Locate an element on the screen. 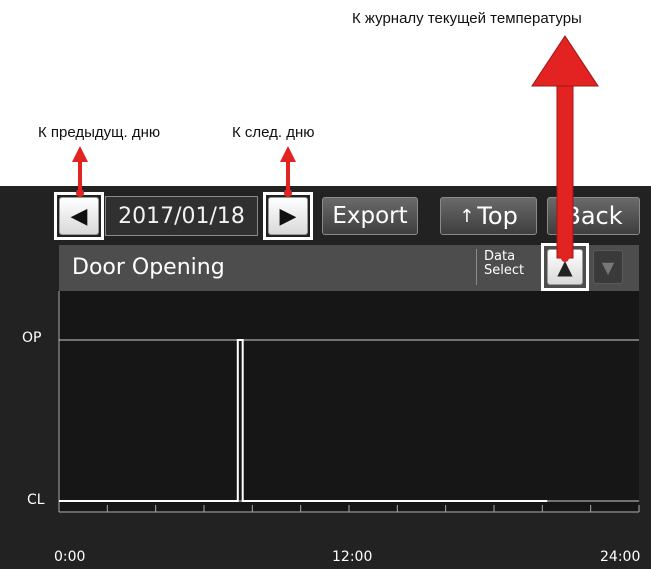  data-select-up-highlight is located at coordinates (565, 267).